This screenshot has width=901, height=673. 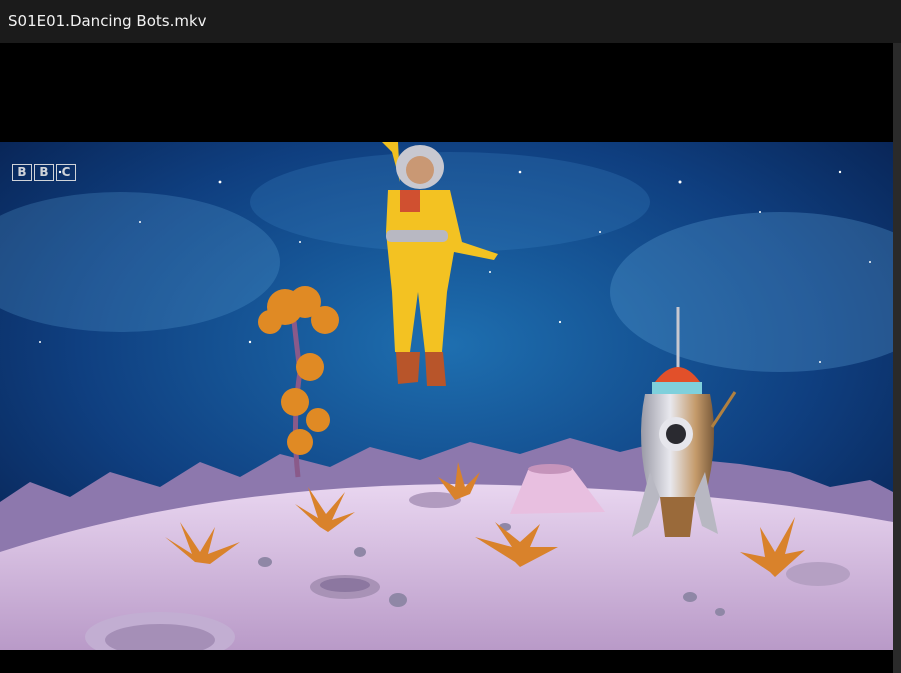 I want to click on logo-letter-2: B, so click(x=44, y=172).